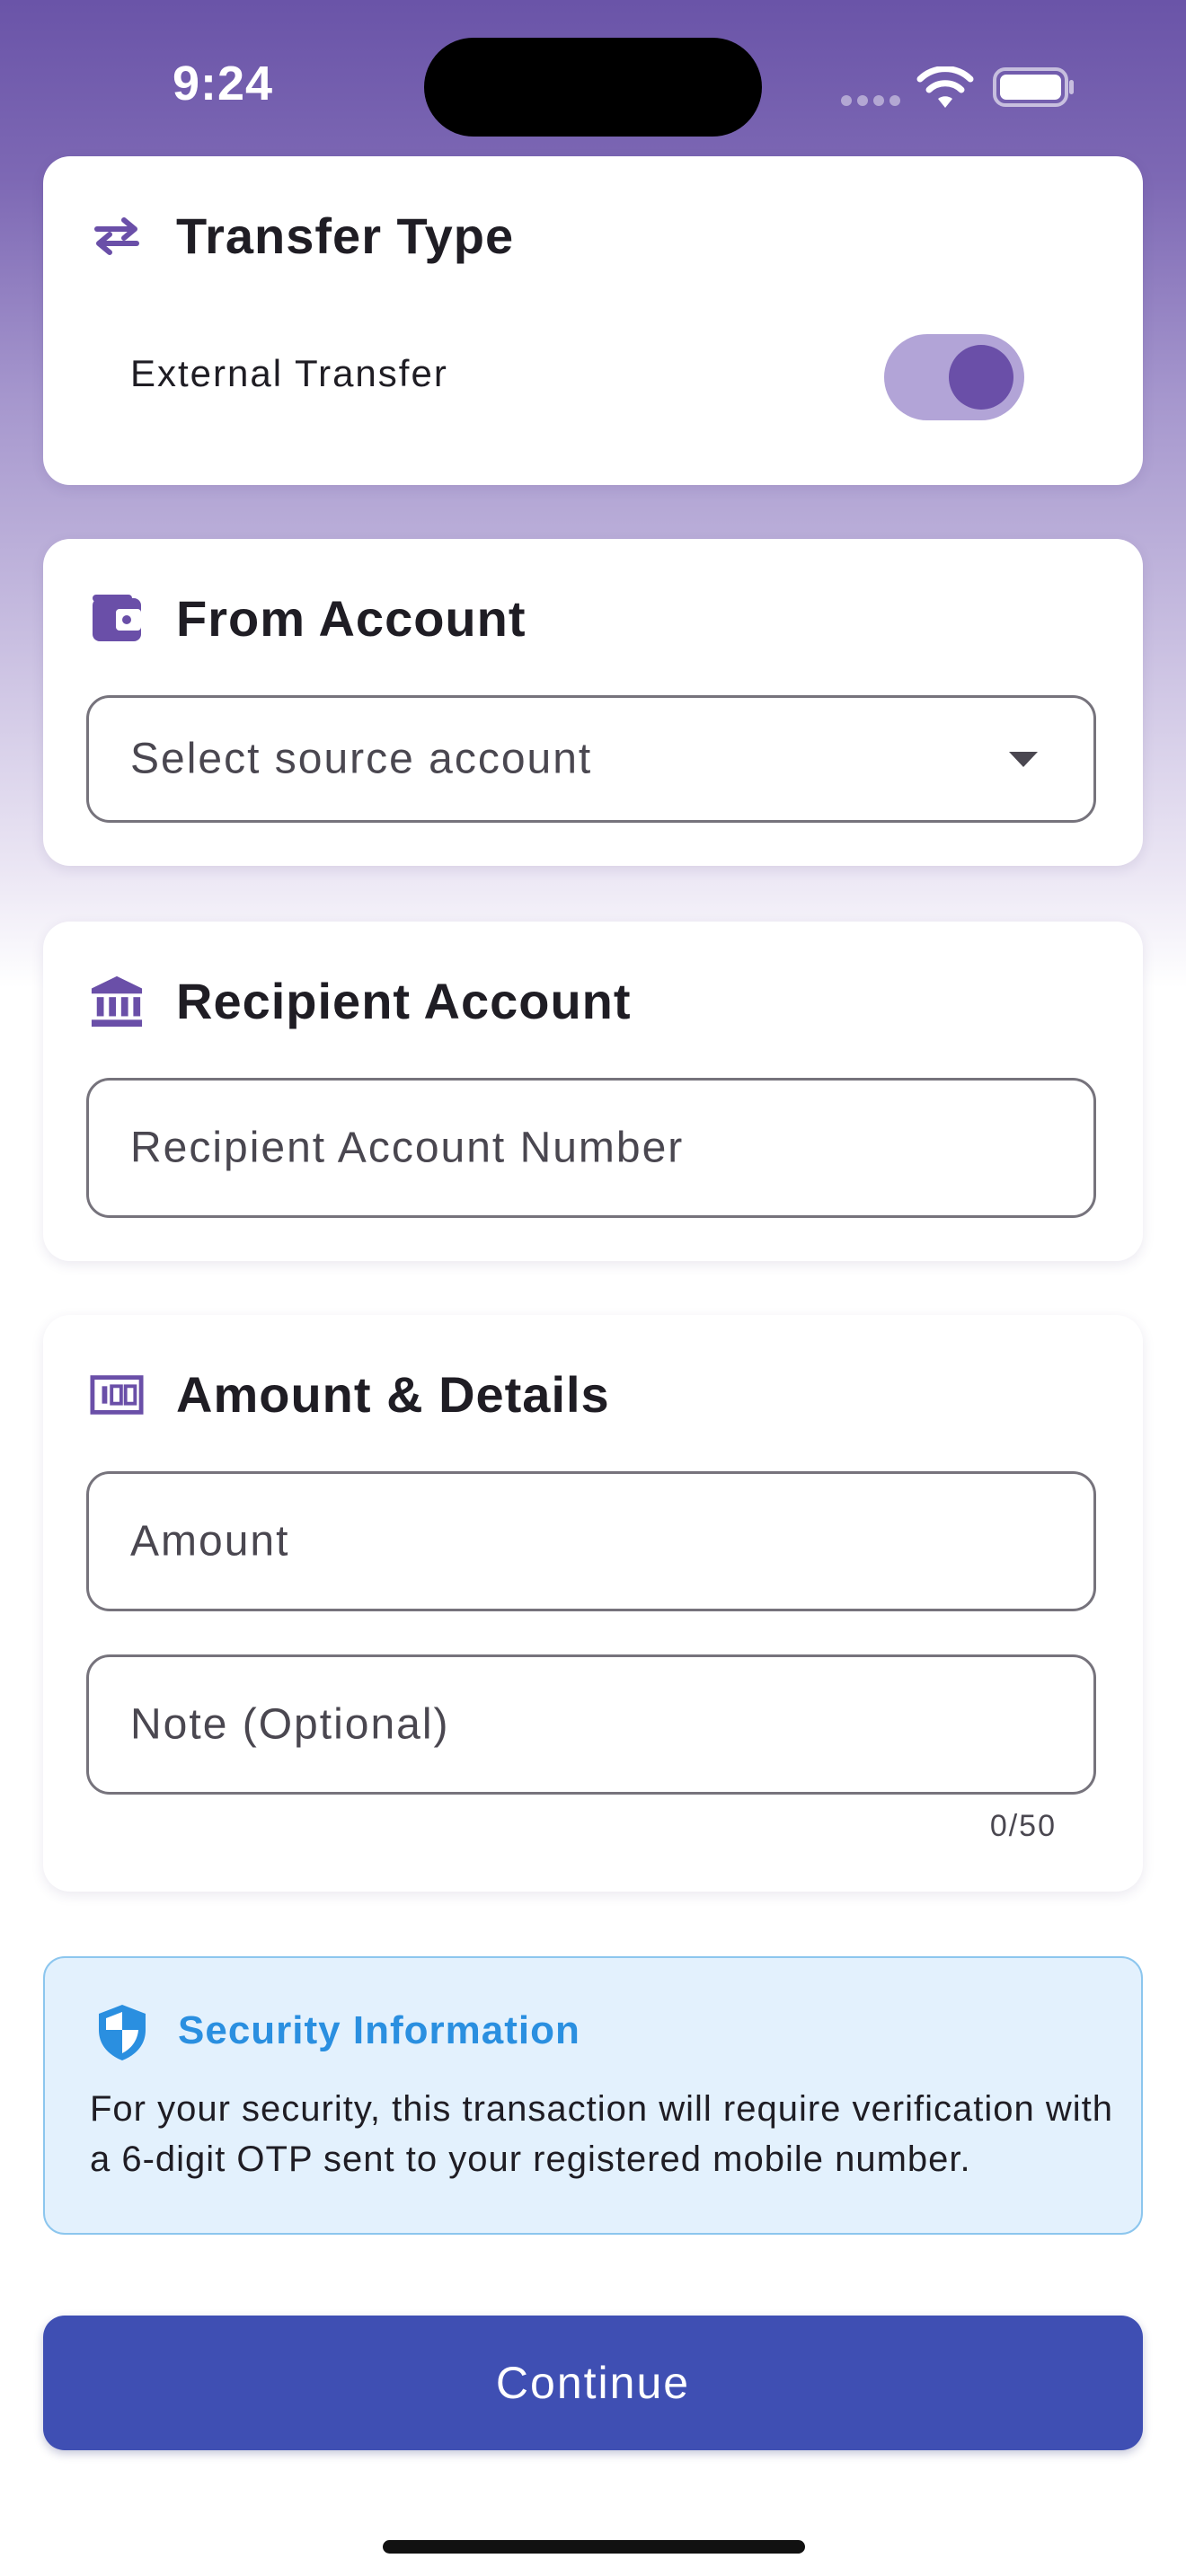 Image resolution: width=1186 pixels, height=2576 pixels. I want to click on cellular-signal-icon, so click(870, 100).